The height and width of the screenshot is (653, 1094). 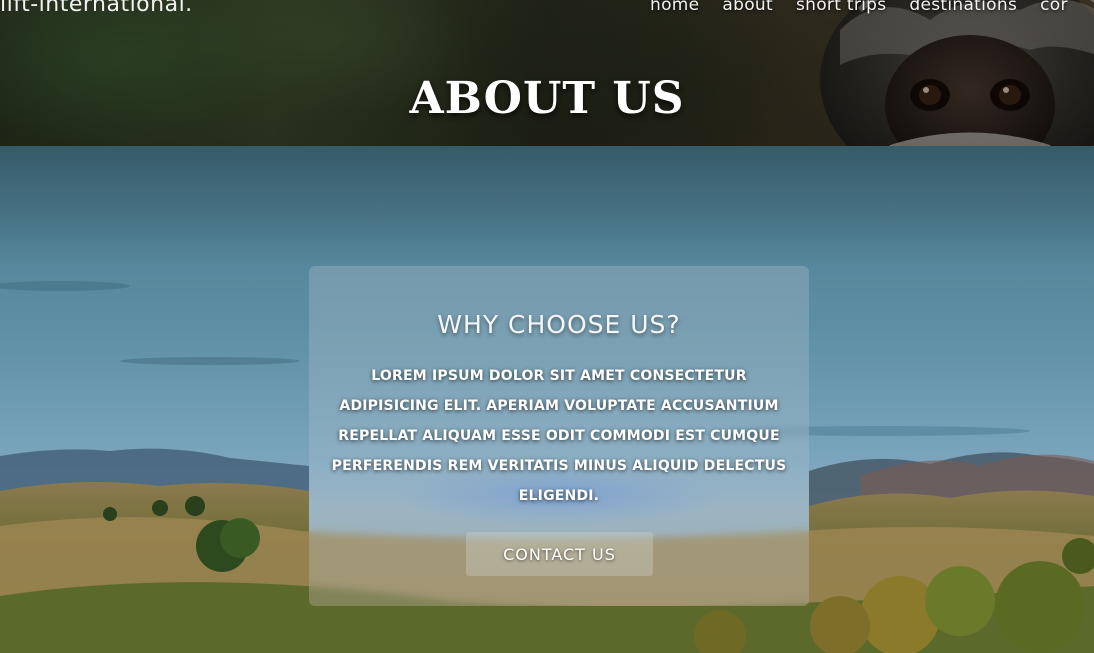 What do you see at coordinates (96, 8) in the screenshot?
I see `brand-logo: lift-international.` at bounding box center [96, 8].